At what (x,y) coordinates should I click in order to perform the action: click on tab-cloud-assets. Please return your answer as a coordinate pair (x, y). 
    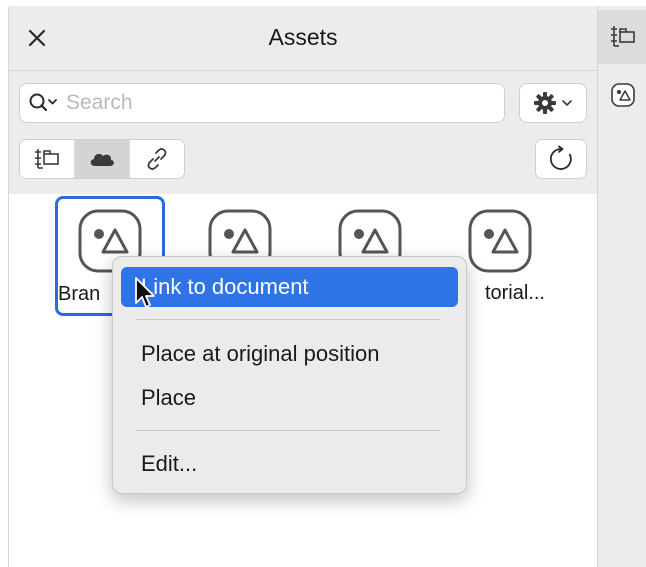
    Looking at the image, I should click on (102, 159).